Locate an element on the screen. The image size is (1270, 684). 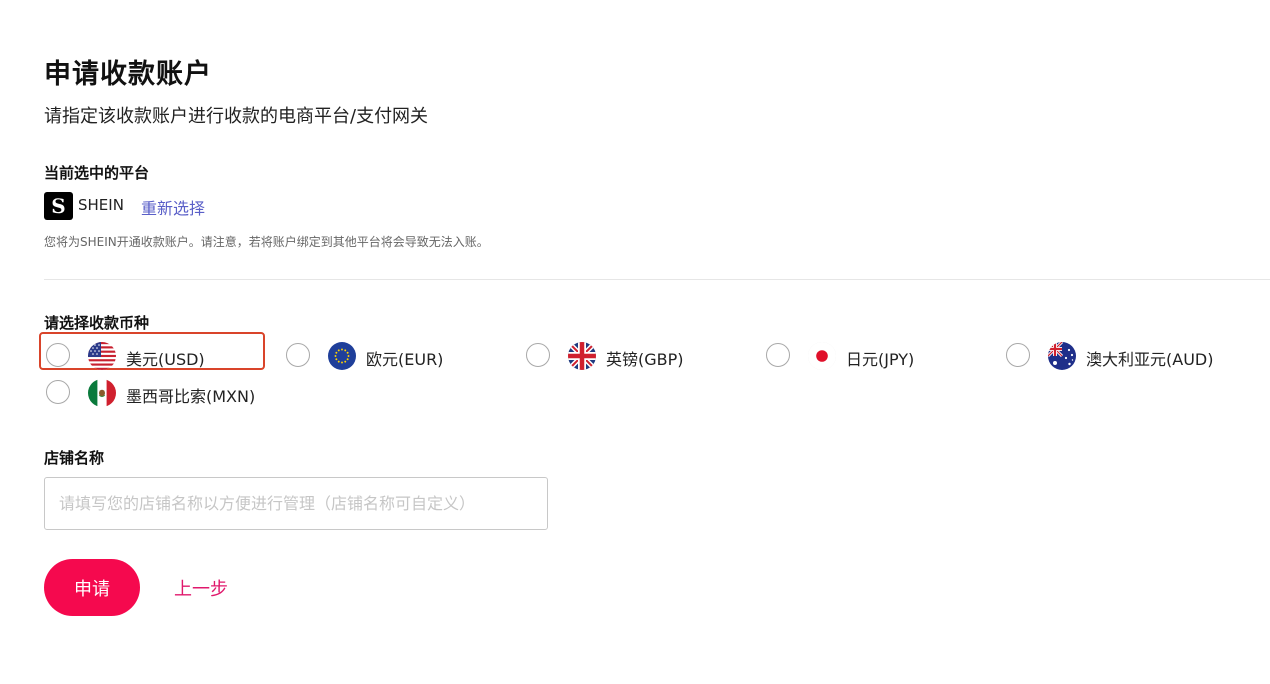
store-name-input is located at coordinates (296, 503).